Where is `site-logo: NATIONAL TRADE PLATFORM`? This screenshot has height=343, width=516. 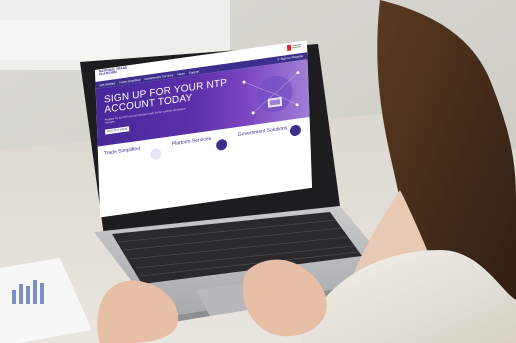
site-logo: NATIONAL TRADE PLATFORM is located at coordinates (114, 71).